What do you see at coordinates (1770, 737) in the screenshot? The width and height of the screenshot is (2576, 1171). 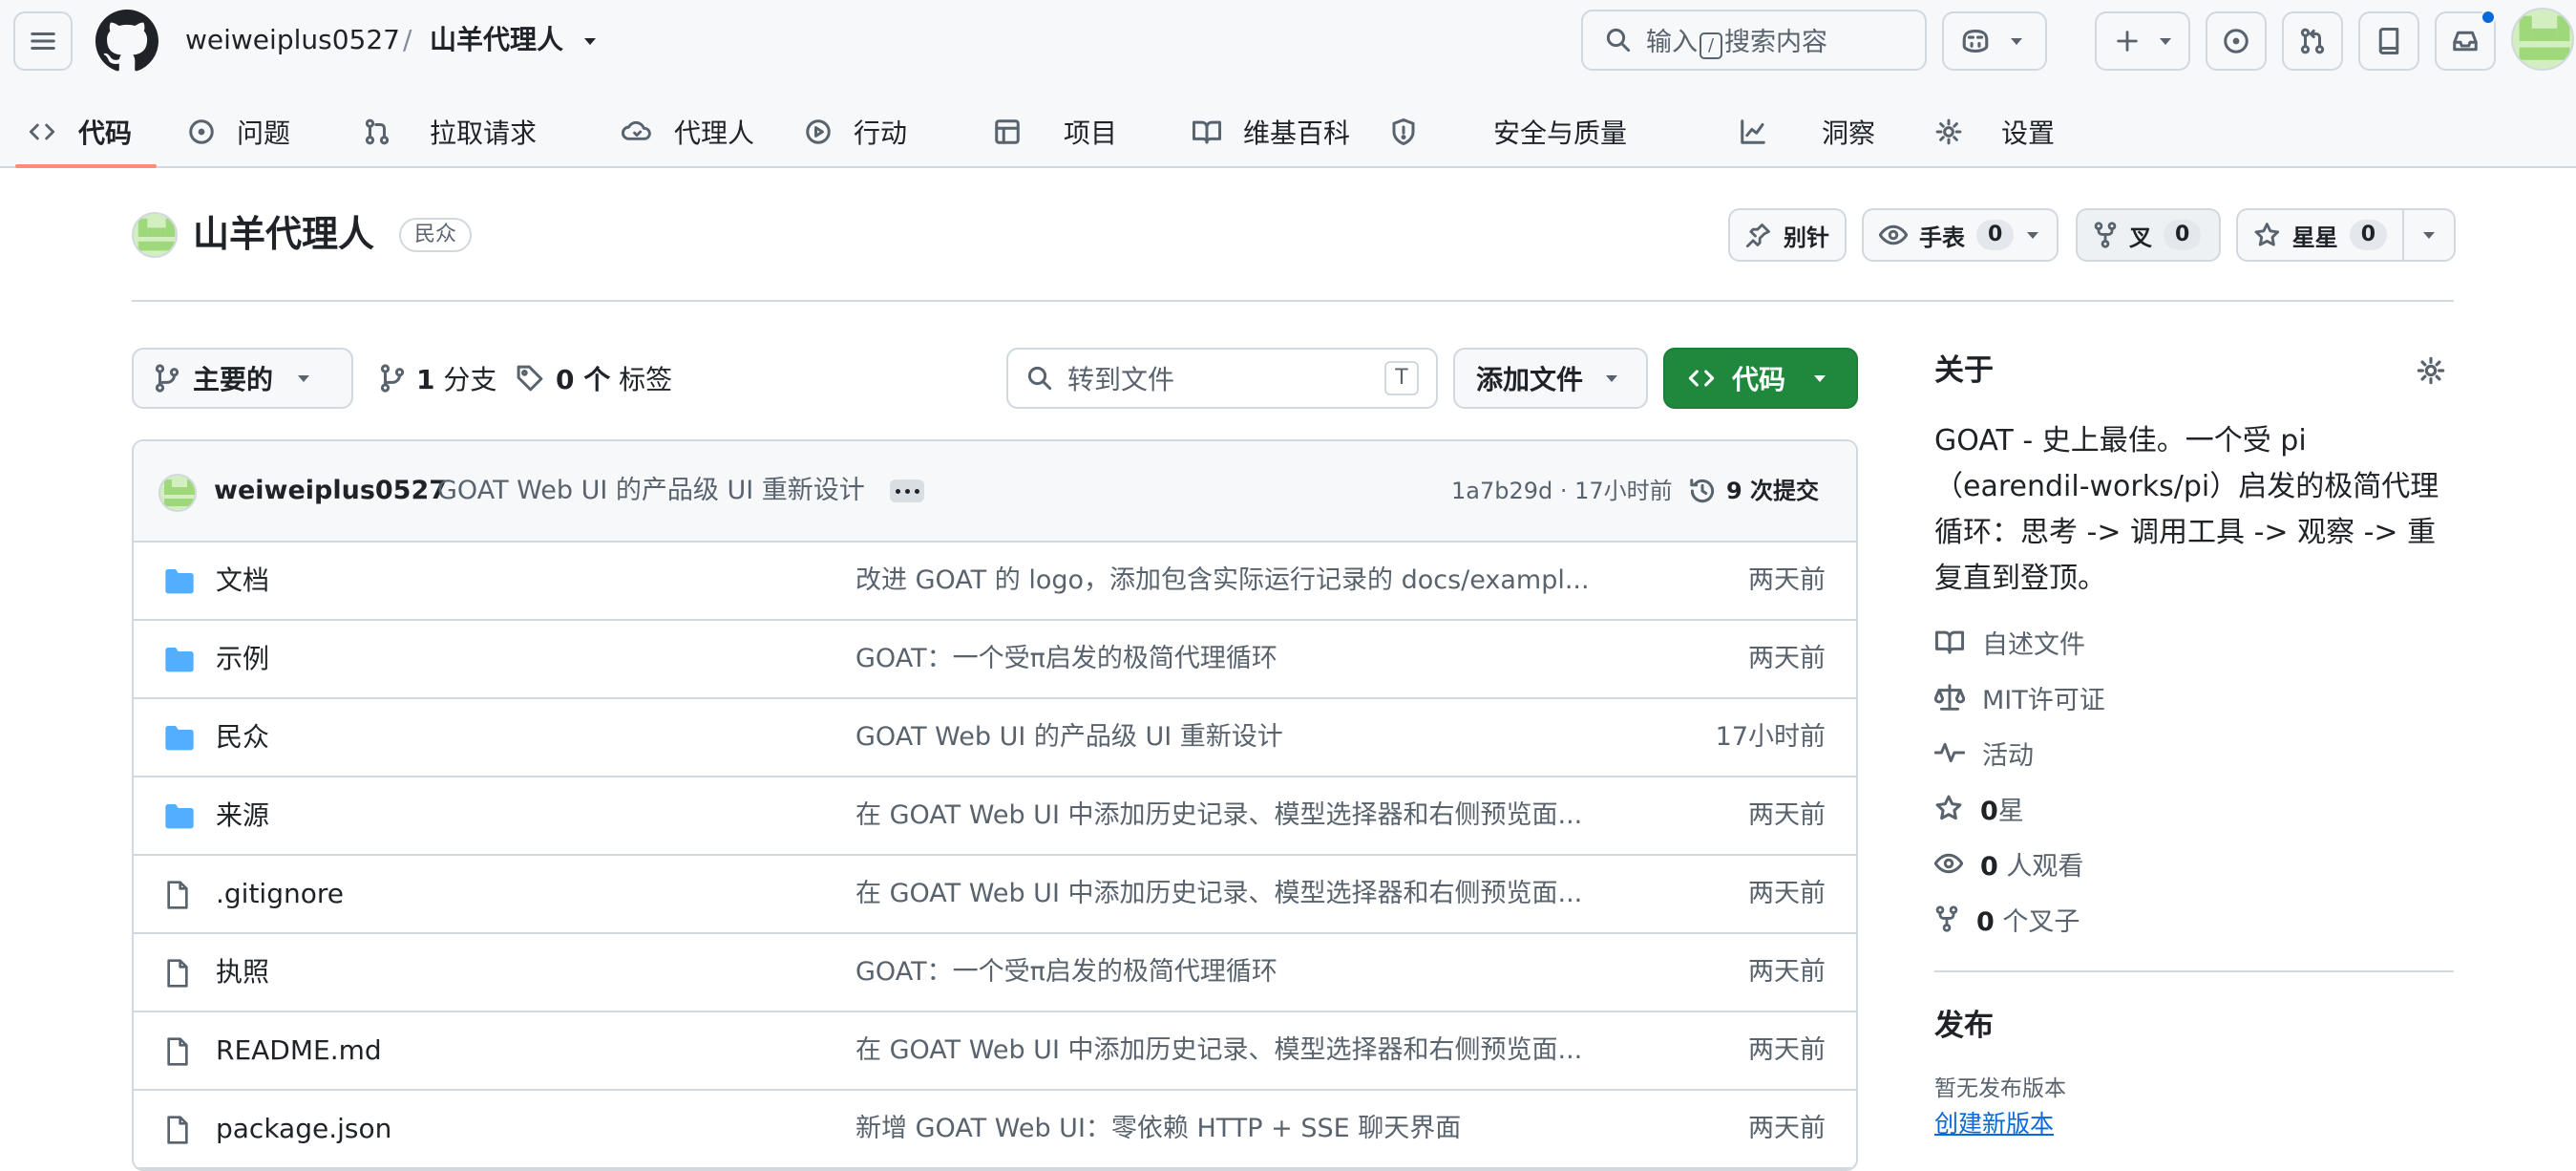 I see `file-commit-date: 17小时前` at bounding box center [1770, 737].